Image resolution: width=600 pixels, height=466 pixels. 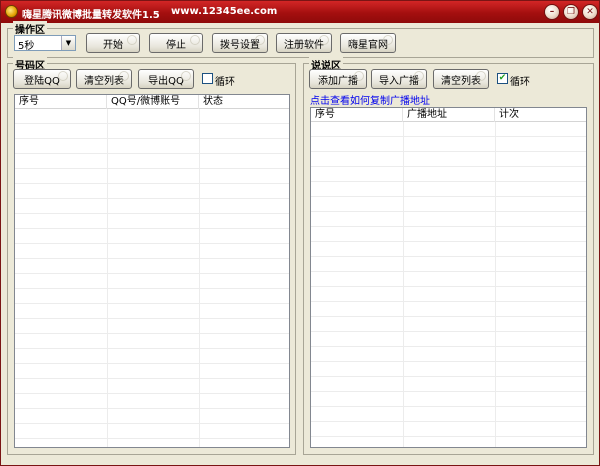 I want to click on login-qq-button: 登陆QQ, so click(x=42, y=79).